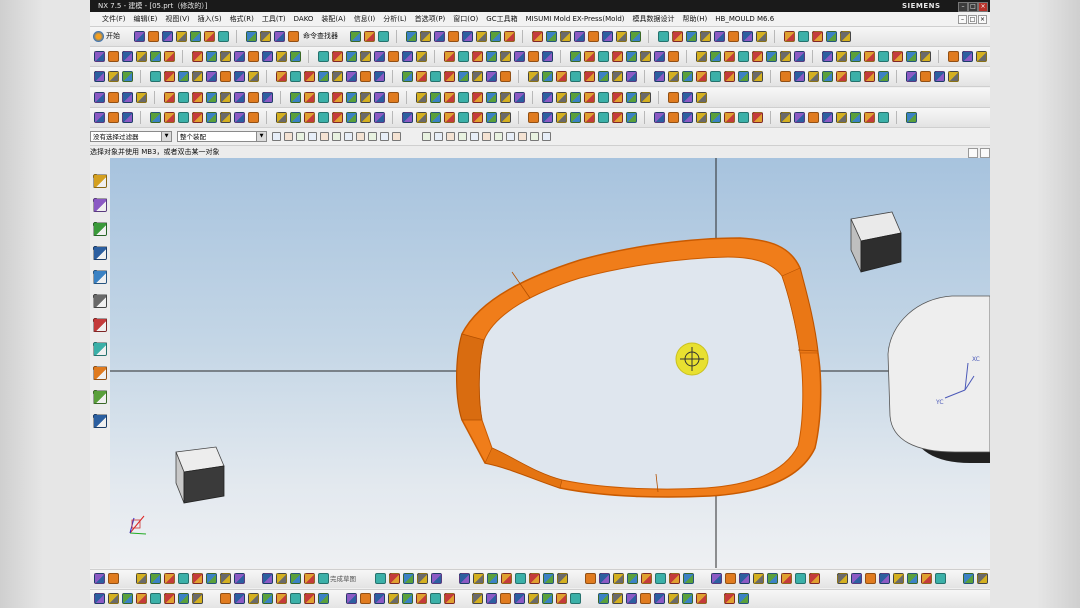 The width and height of the screenshot is (1080, 608). What do you see at coordinates (603, 97) in the screenshot?
I see `point-icon` at bounding box center [603, 97].